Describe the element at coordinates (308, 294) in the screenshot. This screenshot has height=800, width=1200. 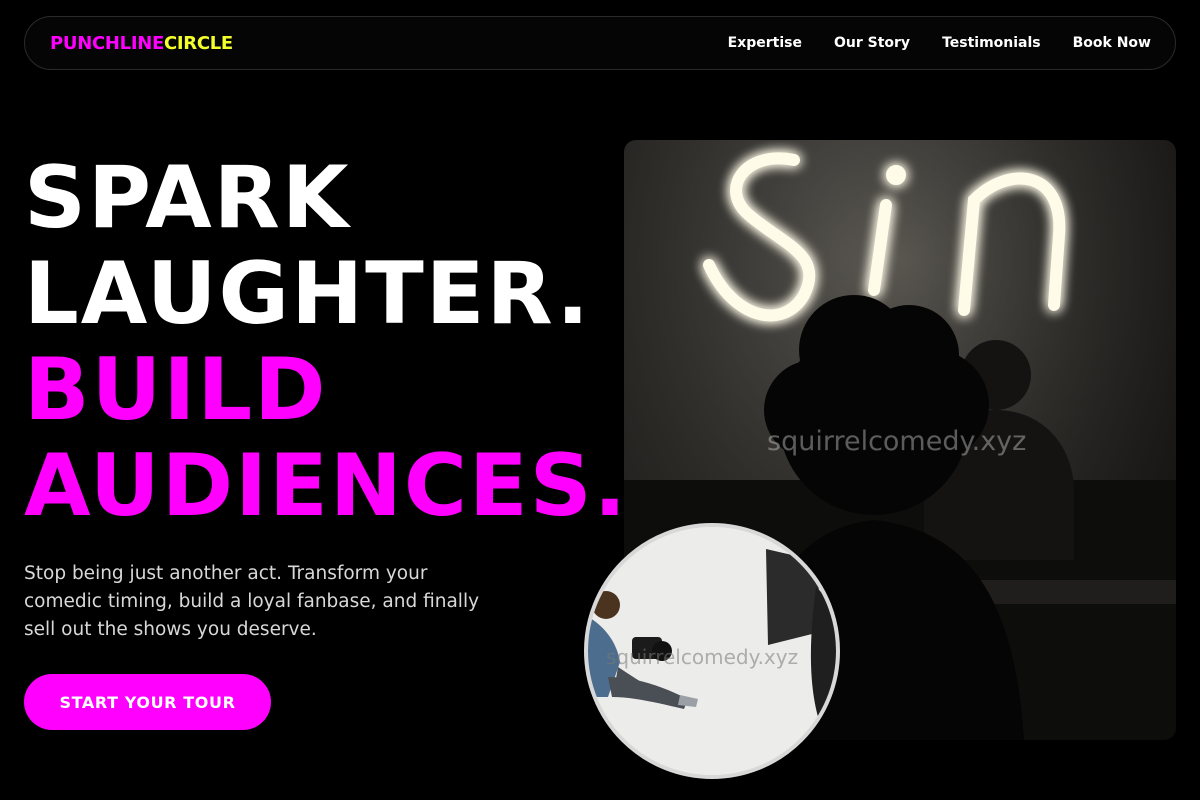
I see `headline-line-2: LAUGHTER.` at that location.